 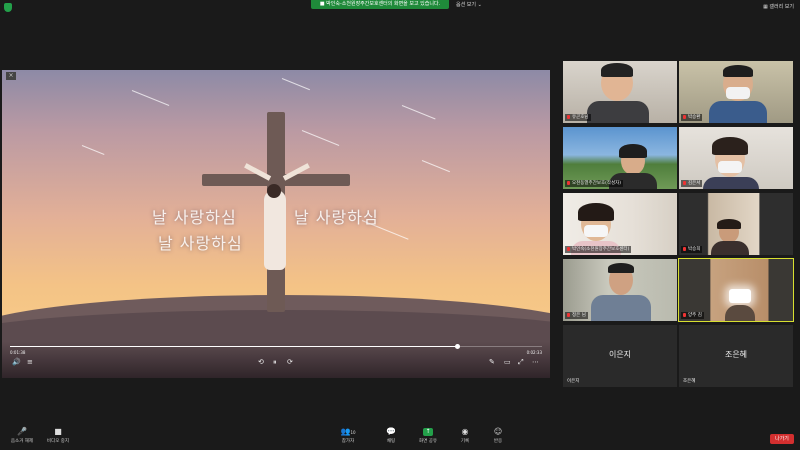 I want to click on participant-name: 정은 님, so click(x=576, y=315).